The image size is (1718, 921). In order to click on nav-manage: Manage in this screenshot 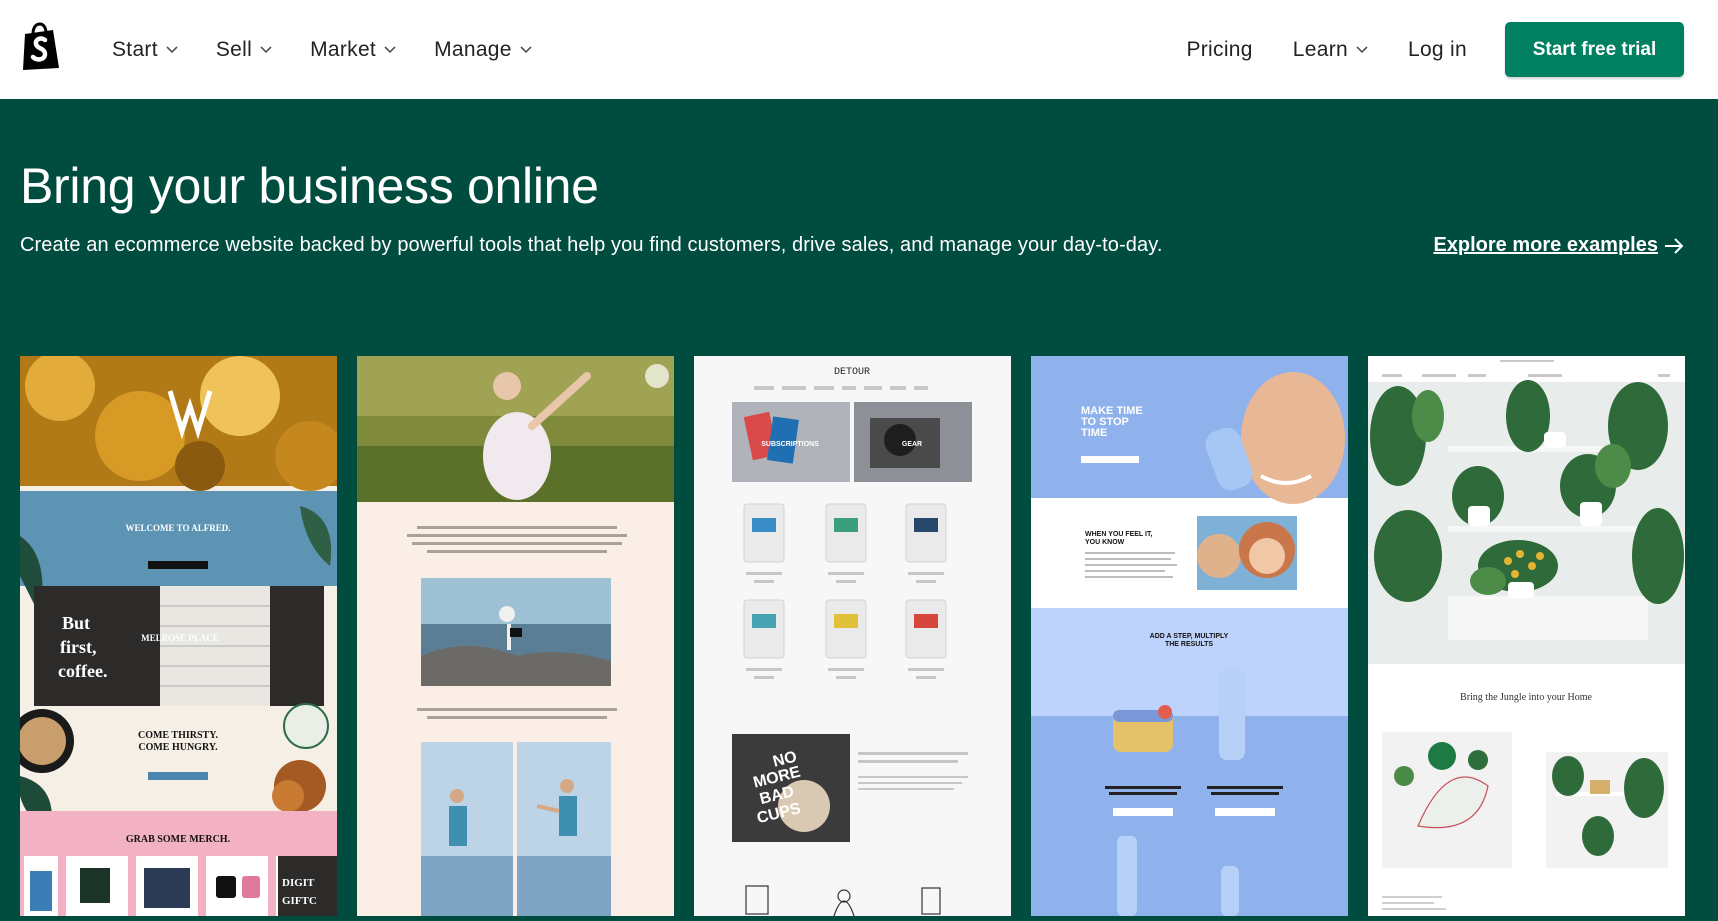, I will do `click(483, 50)`.